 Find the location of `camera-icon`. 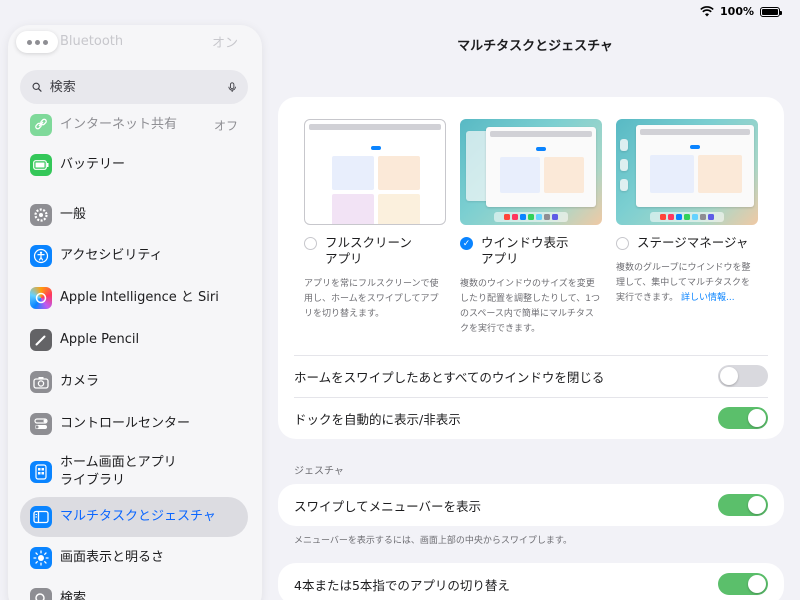

camera-icon is located at coordinates (41, 382).